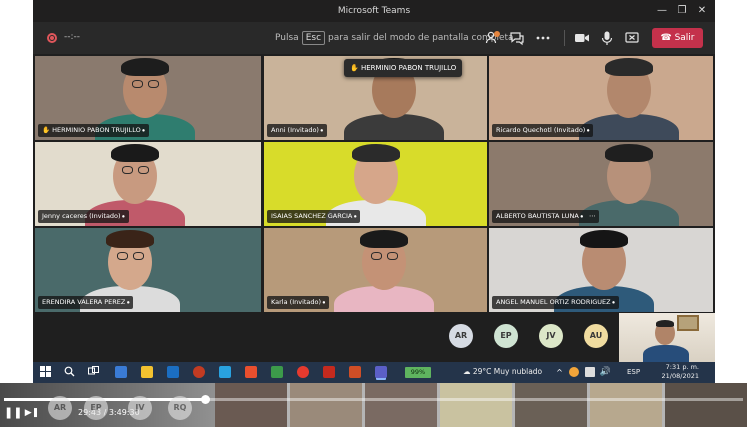 The height and width of the screenshot is (427, 747). I want to click on weather-widget: ☁ 29°C Muy nublado, so click(502, 371).